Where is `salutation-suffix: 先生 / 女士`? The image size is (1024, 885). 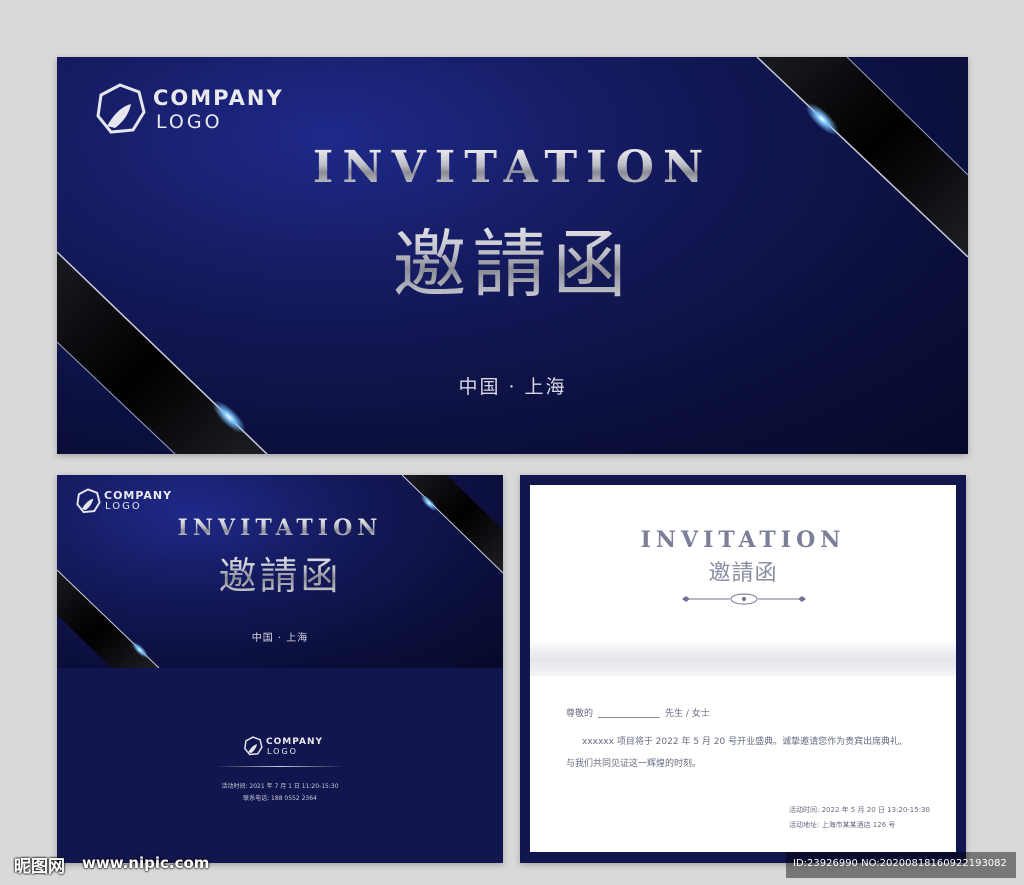 salutation-suffix: 先生 / 女士 is located at coordinates (687, 714).